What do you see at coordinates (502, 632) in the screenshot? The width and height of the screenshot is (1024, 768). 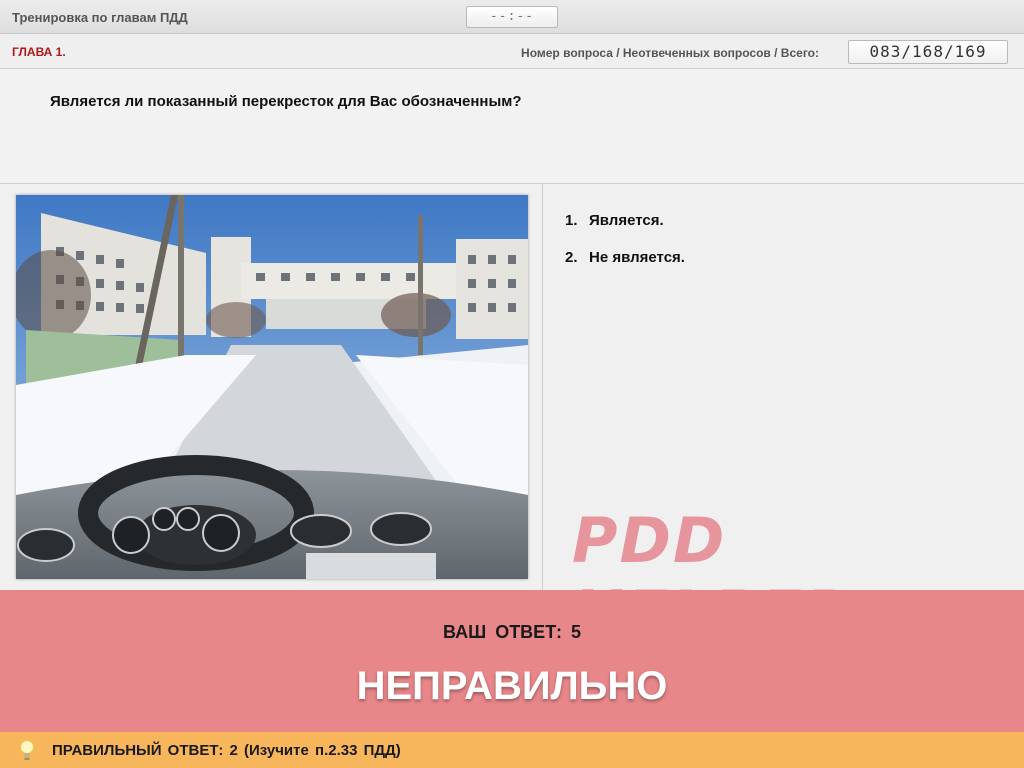 I see `your-answer-label: ВАШ ОТВЕТ:` at bounding box center [502, 632].